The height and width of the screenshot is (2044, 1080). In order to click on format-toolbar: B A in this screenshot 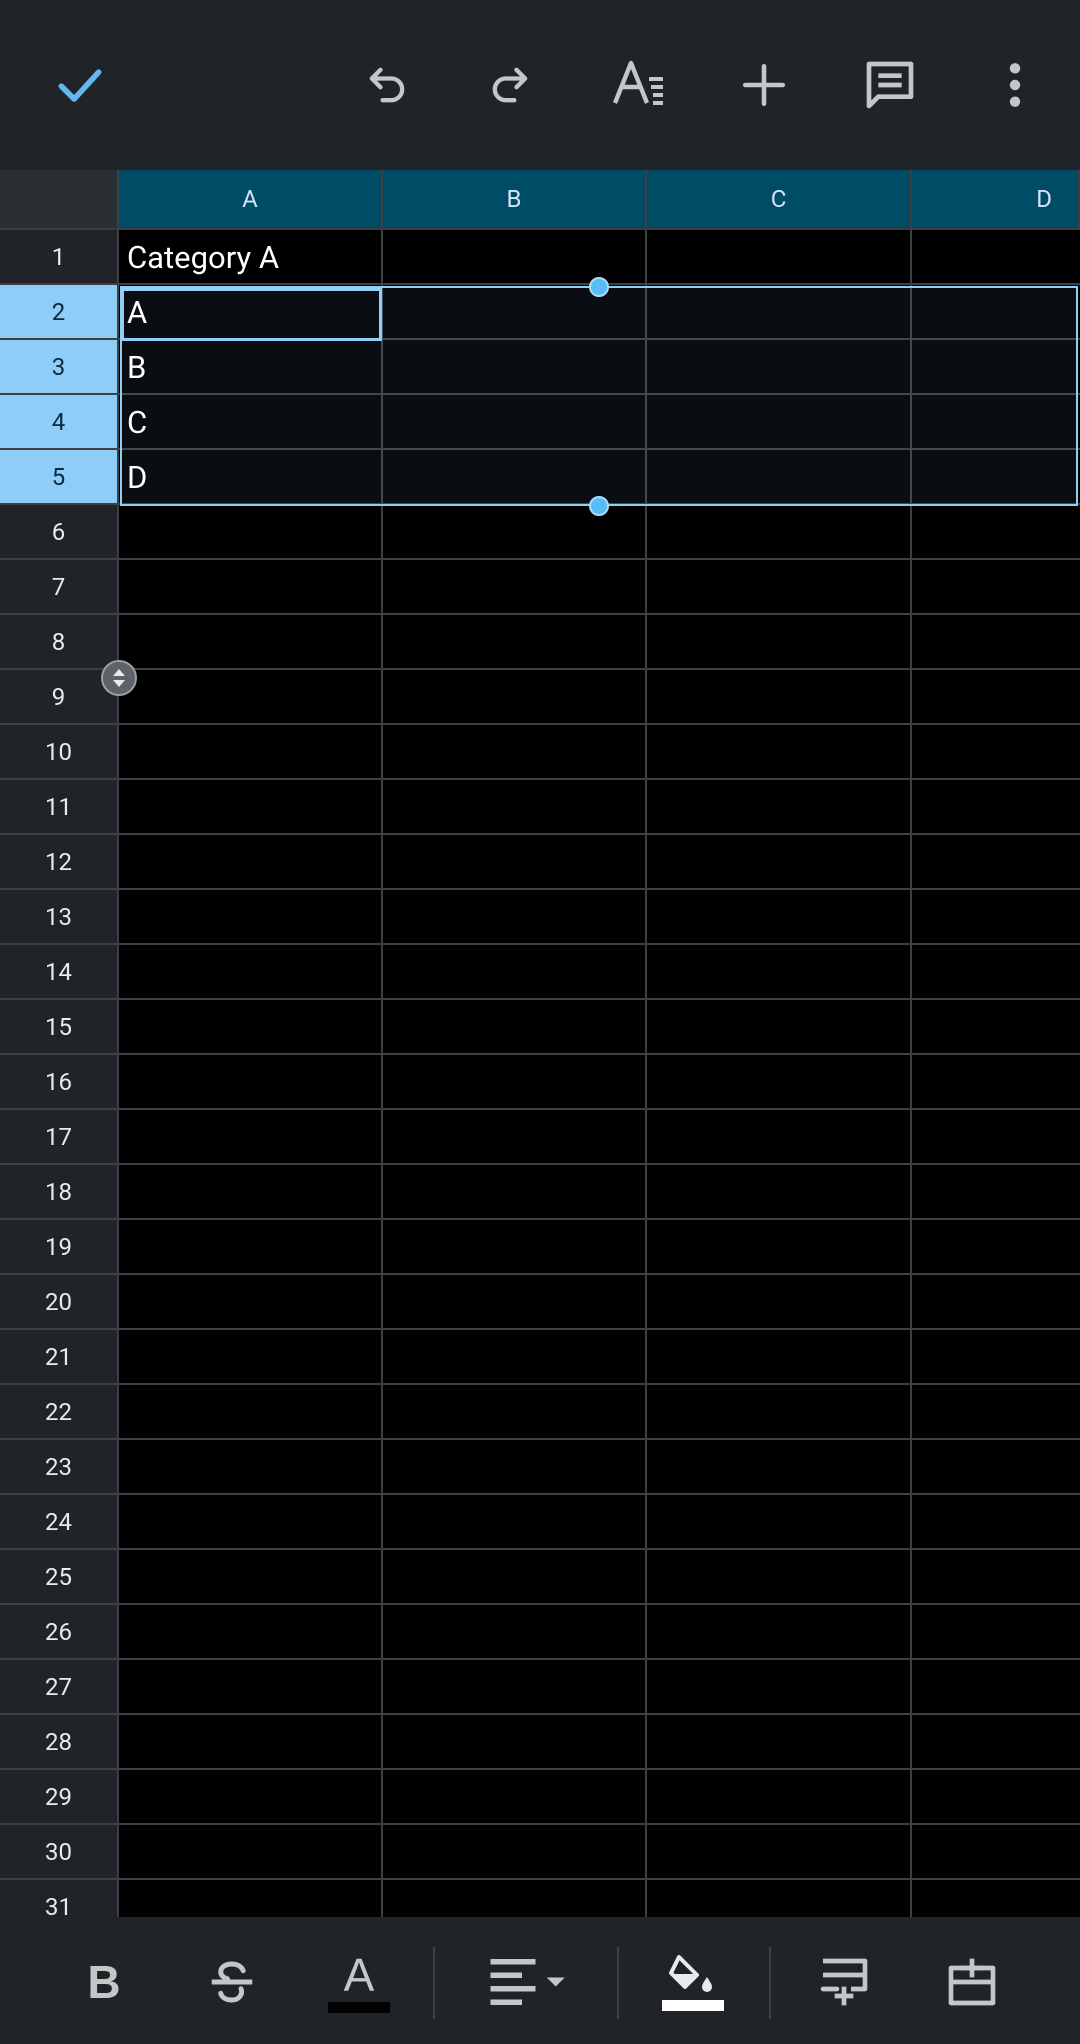, I will do `click(540, 1980)`.